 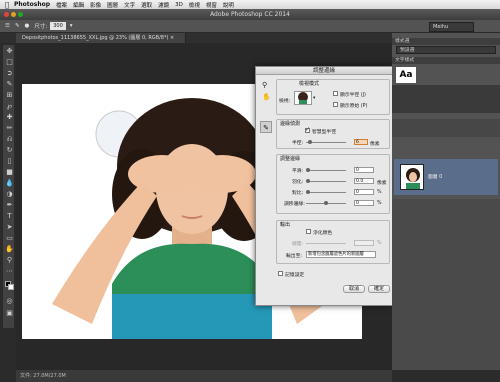 What do you see at coordinates (361, 142) in the screenshot?
I see `radius-input: 6` at bounding box center [361, 142].